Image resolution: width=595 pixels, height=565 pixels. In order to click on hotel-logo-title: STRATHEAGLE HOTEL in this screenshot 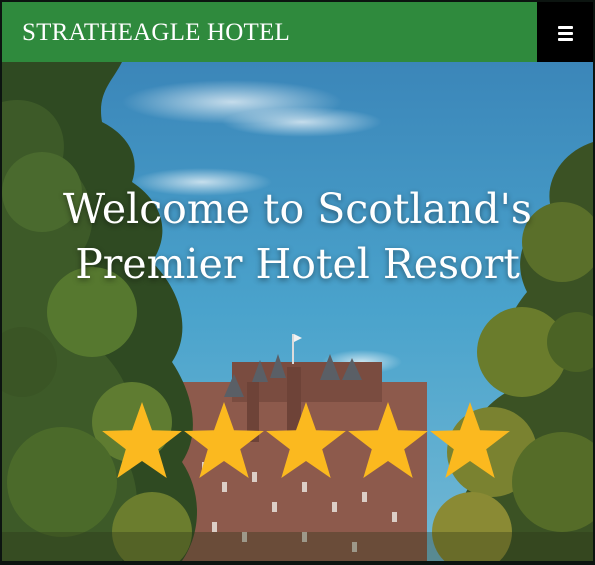, I will do `click(156, 32)`.